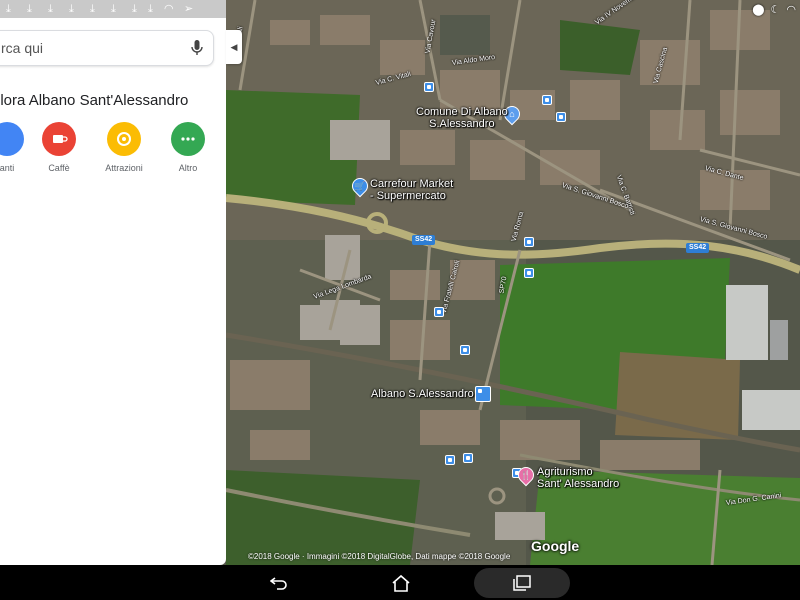 This screenshot has height=600, width=800. I want to click on recents-button, so click(522, 583).